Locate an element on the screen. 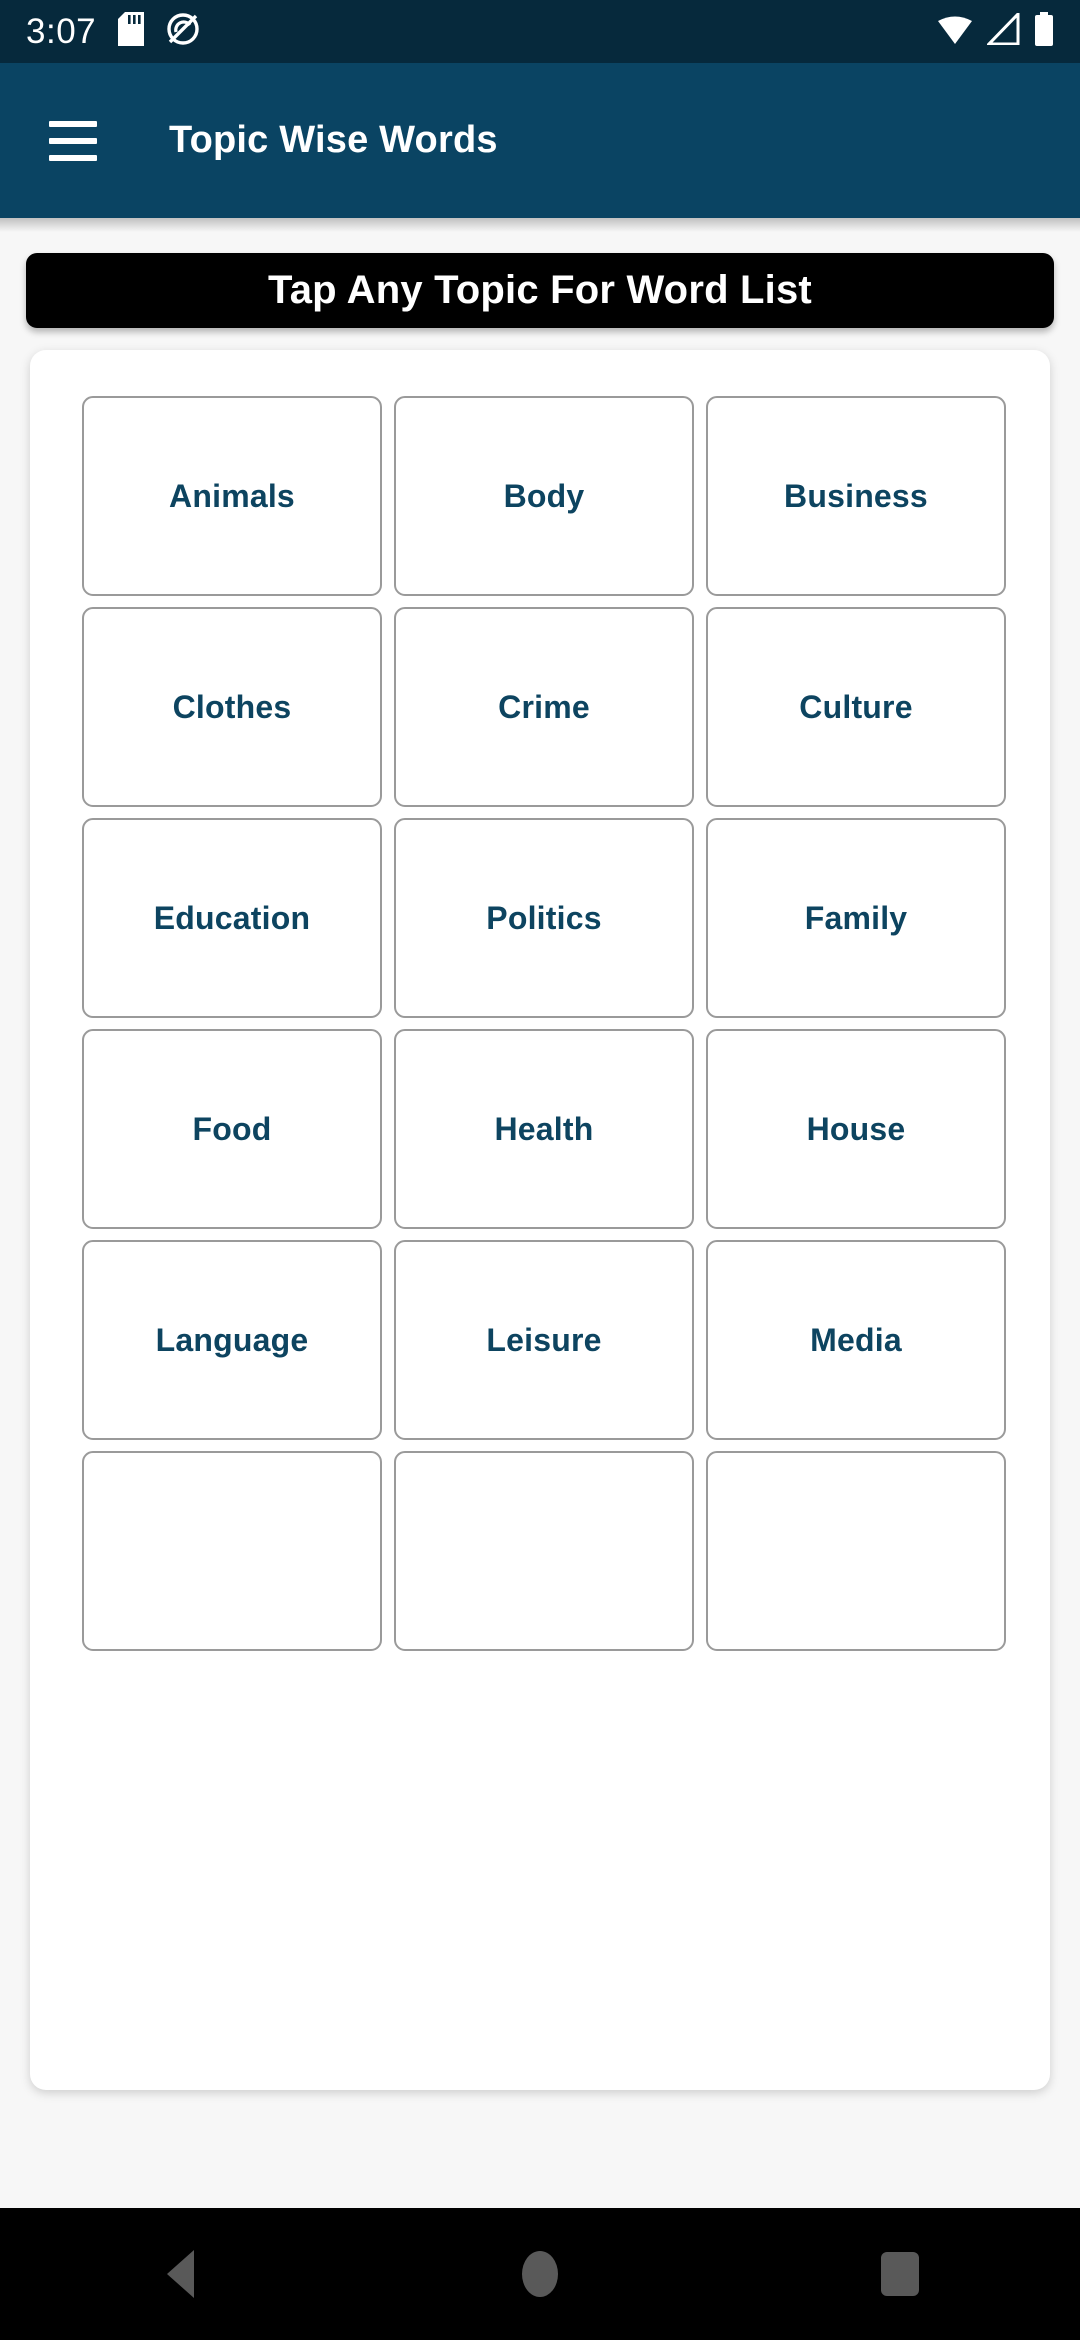 The image size is (1080, 2340). topic-tile-animals: Animals is located at coordinates (232, 496).